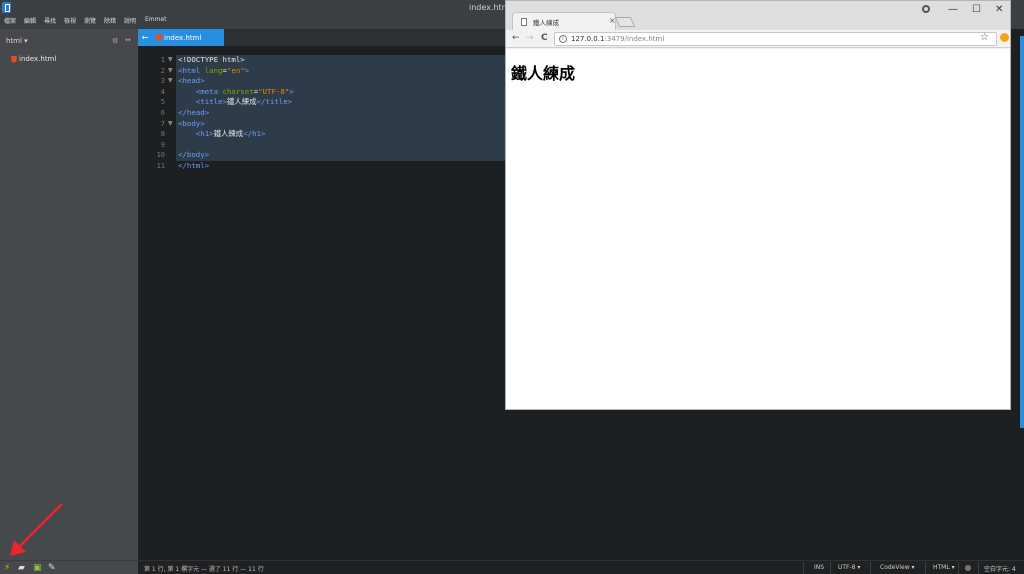  Describe the element at coordinates (115, 41) in the screenshot. I see `gear-icon: ⚙` at that location.